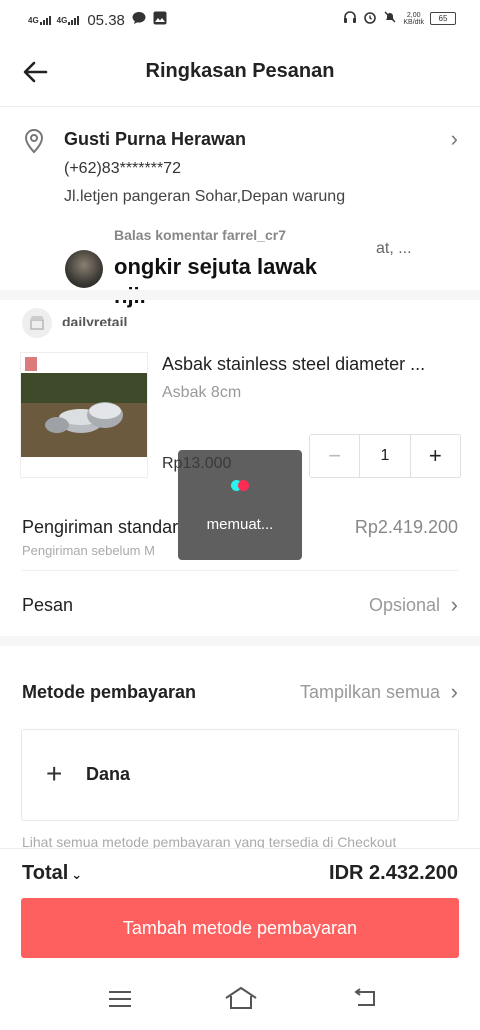  I want to click on add-payment-method-button: Tambah metode pembayaran, so click(240, 928).